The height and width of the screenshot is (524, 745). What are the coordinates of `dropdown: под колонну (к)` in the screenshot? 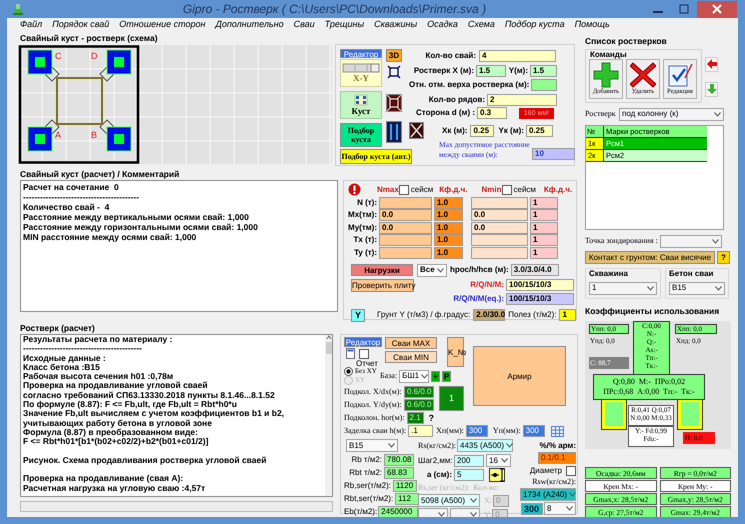 It's located at (671, 114).